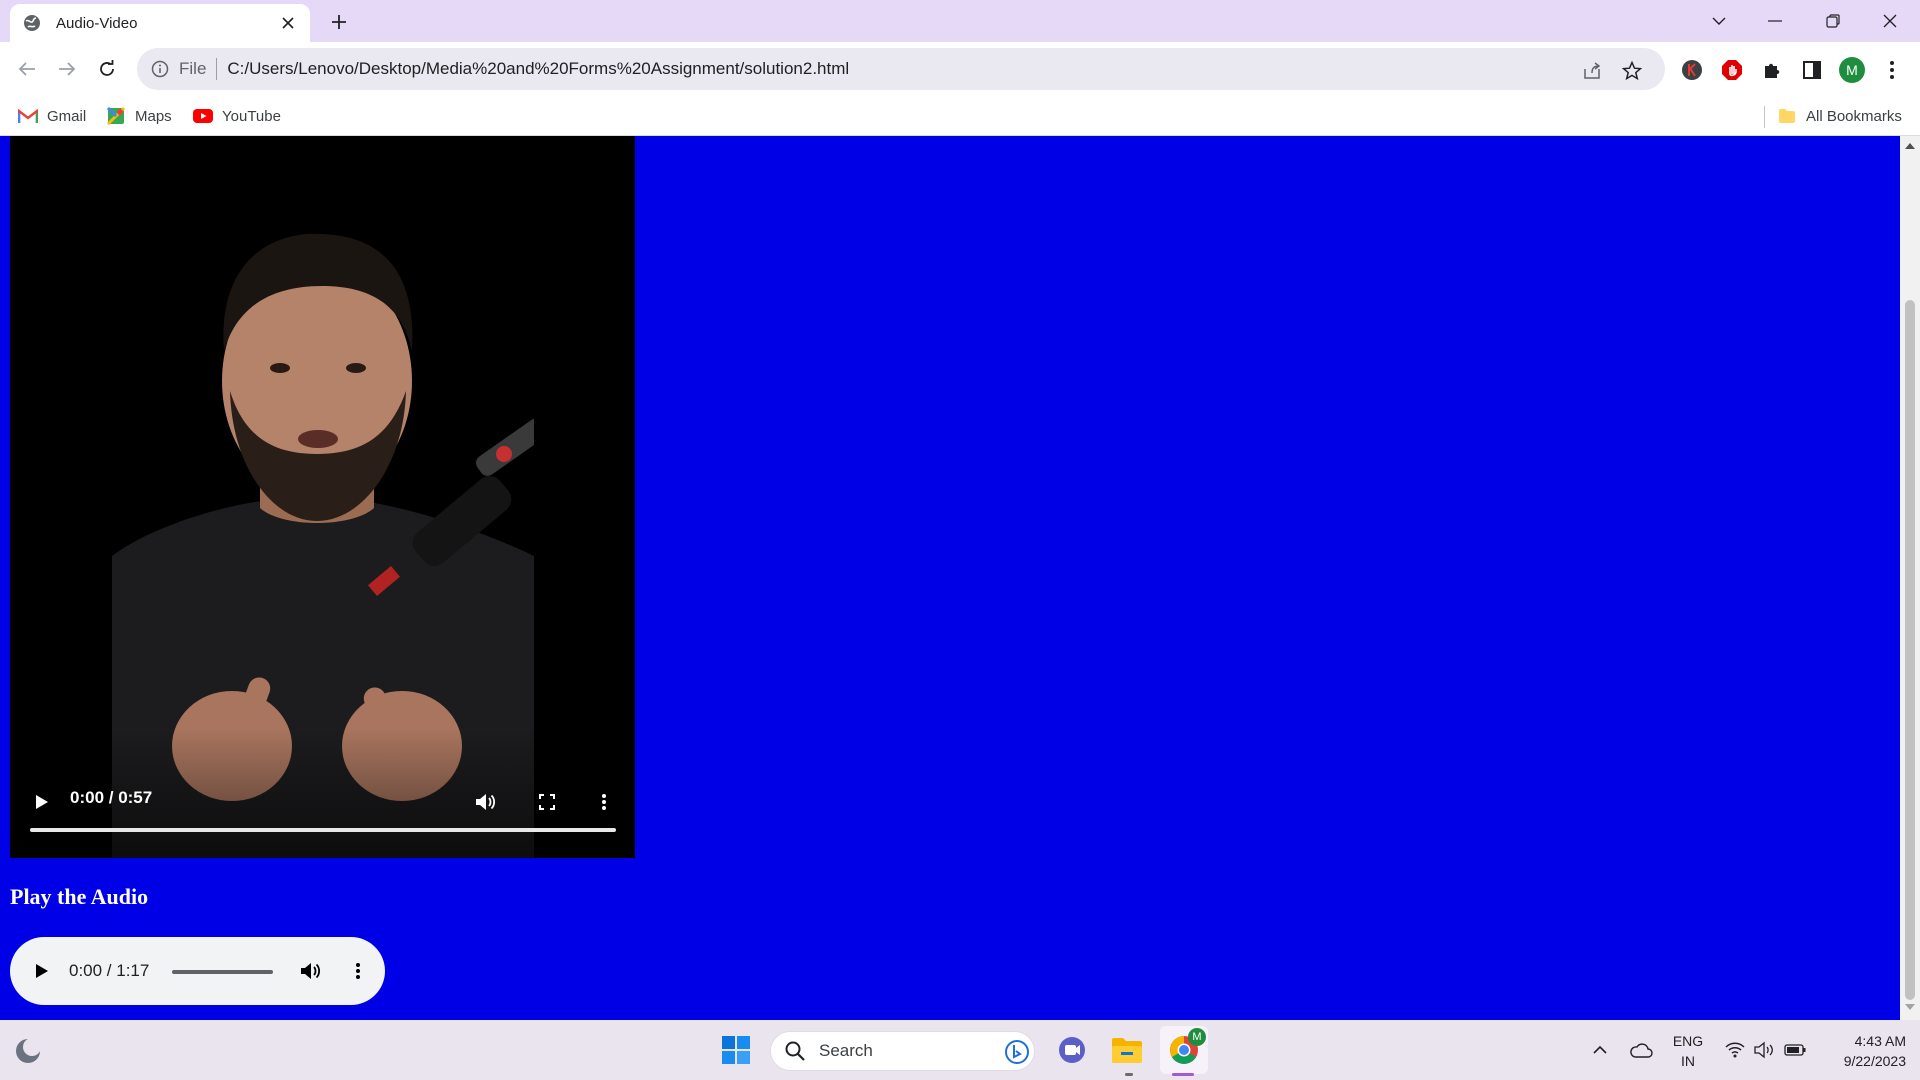 The height and width of the screenshot is (1080, 1920). Describe the element at coordinates (960, 21) in the screenshot. I see `tab-strip: Audio-Video` at that location.